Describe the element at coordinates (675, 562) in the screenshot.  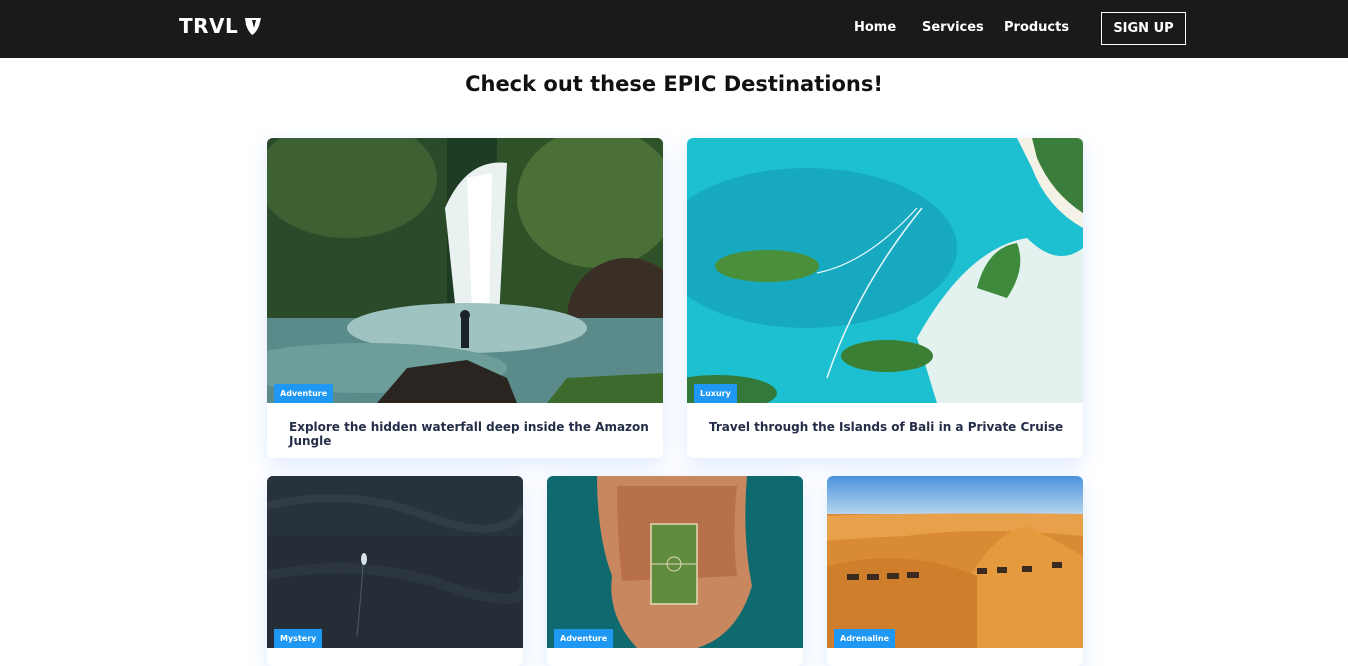
I see `card-image-island: Adventure` at that location.